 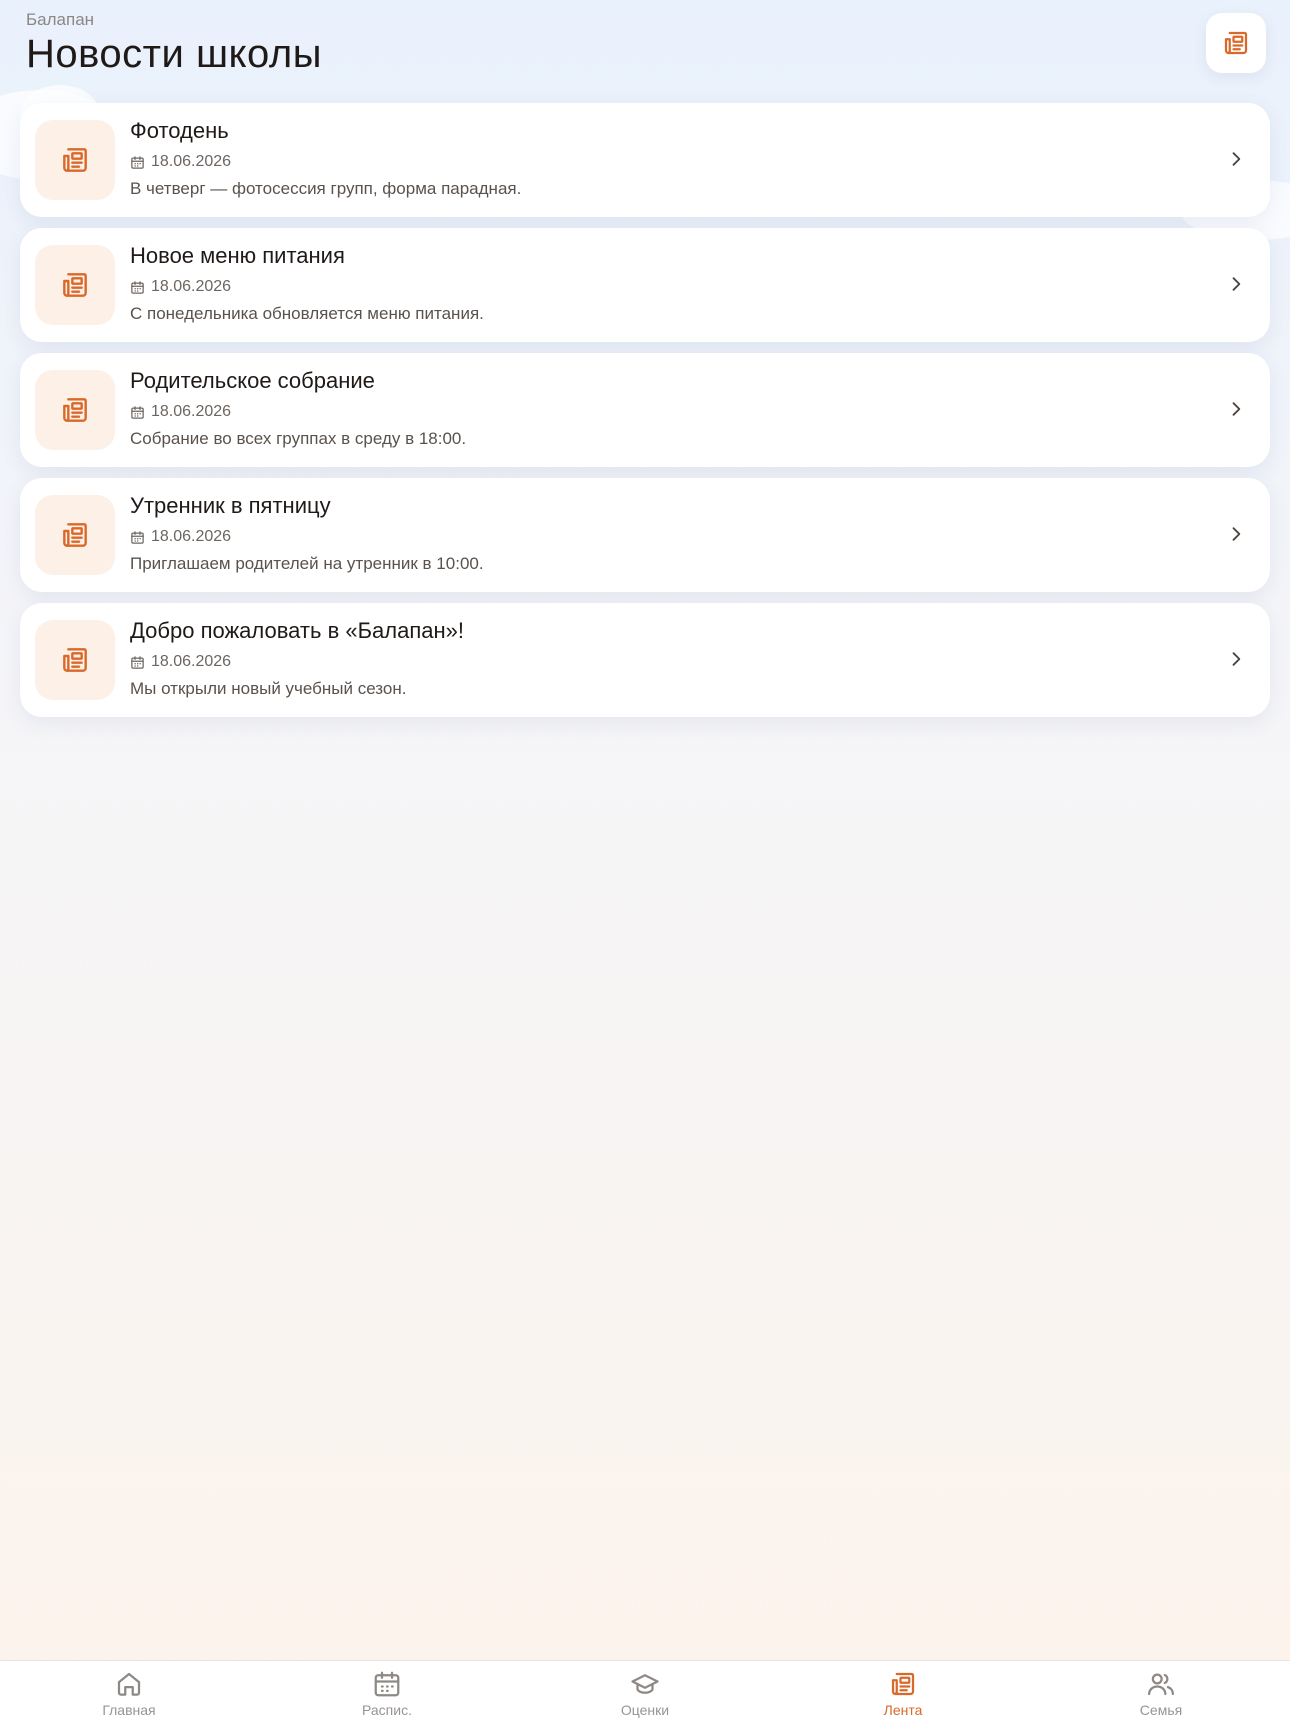 I want to click on news-title: Утренник в пятницу, so click(x=230, y=505).